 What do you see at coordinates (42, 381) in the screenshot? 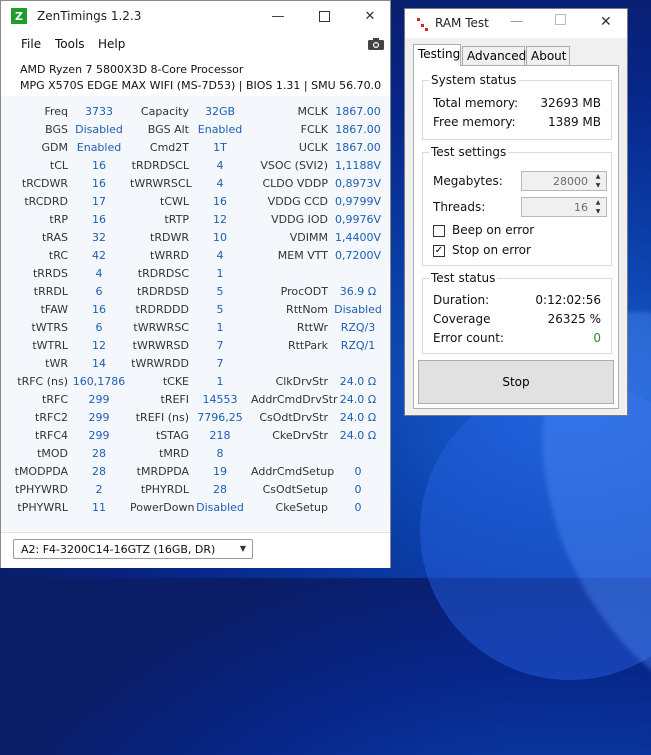
I see `timing-label: tRFC (ns)` at bounding box center [42, 381].